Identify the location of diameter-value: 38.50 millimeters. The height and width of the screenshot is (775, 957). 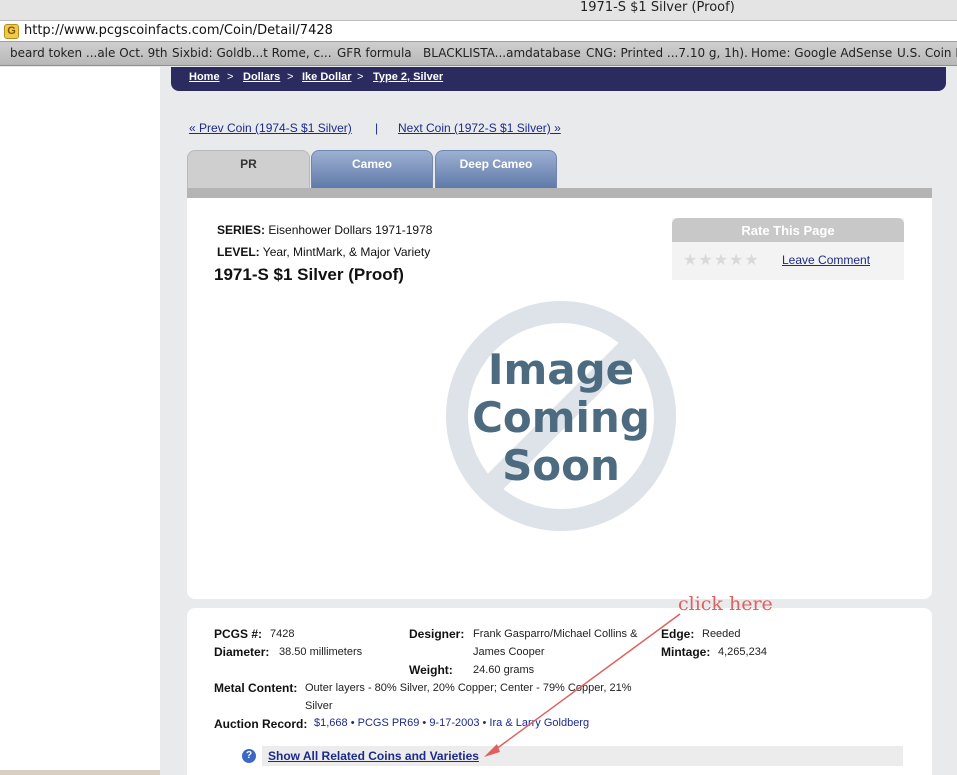
(321, 652).